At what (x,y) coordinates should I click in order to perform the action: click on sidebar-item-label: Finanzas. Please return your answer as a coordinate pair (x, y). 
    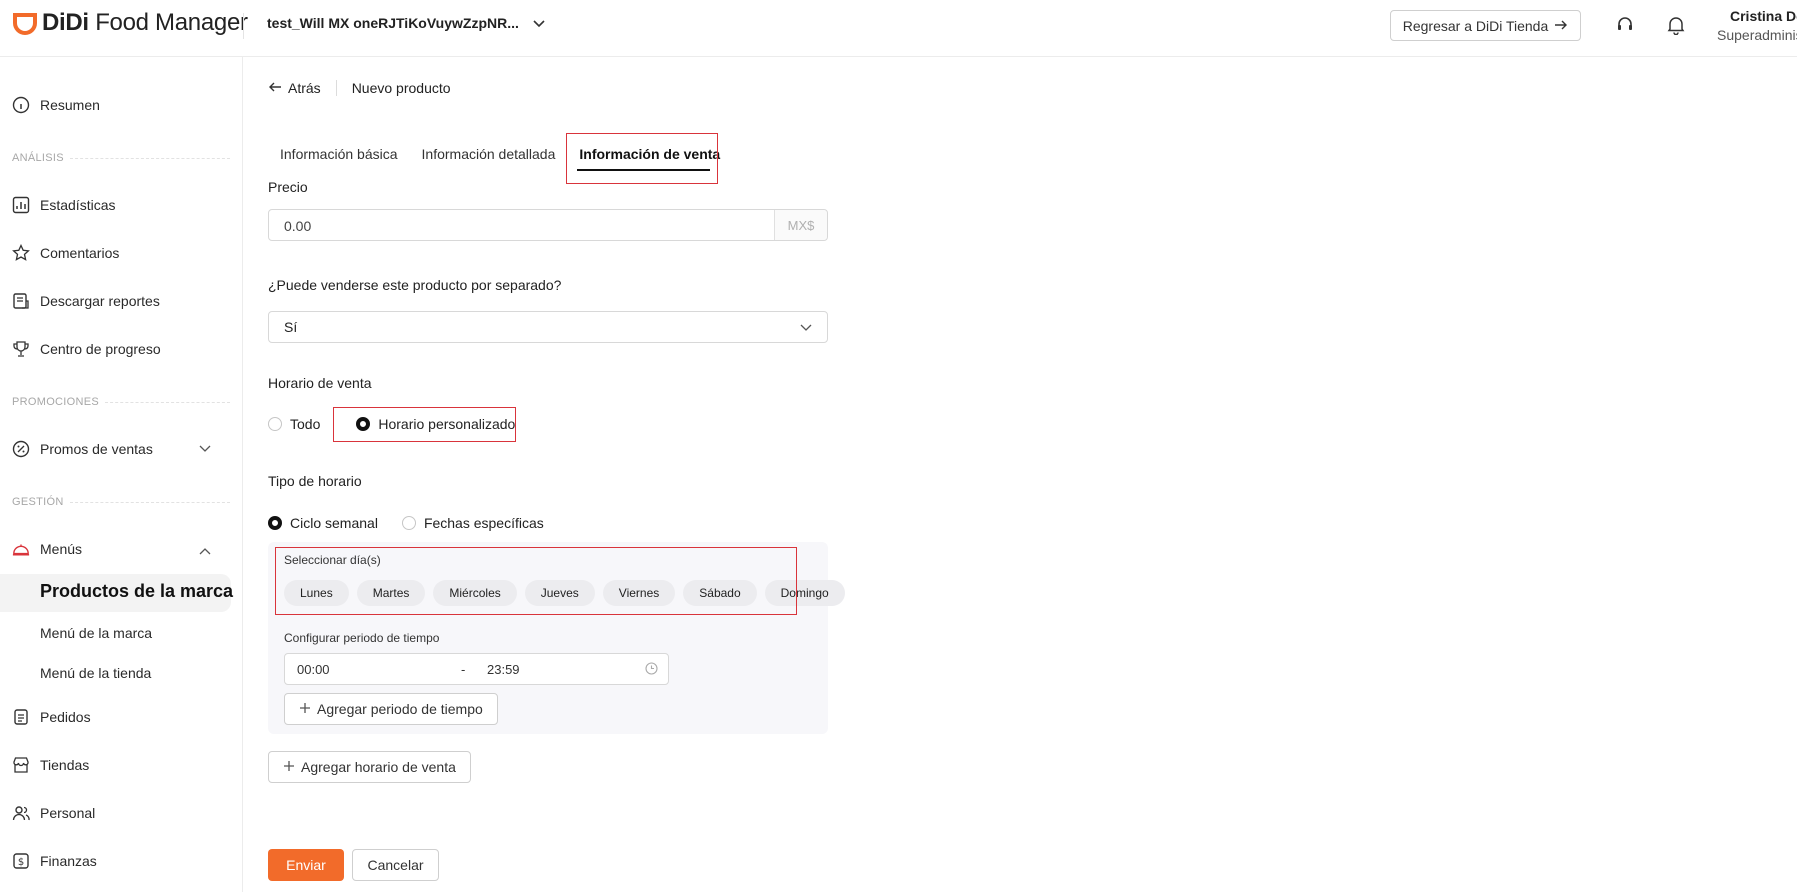
    Looking at the image, I should click on (68, 861).